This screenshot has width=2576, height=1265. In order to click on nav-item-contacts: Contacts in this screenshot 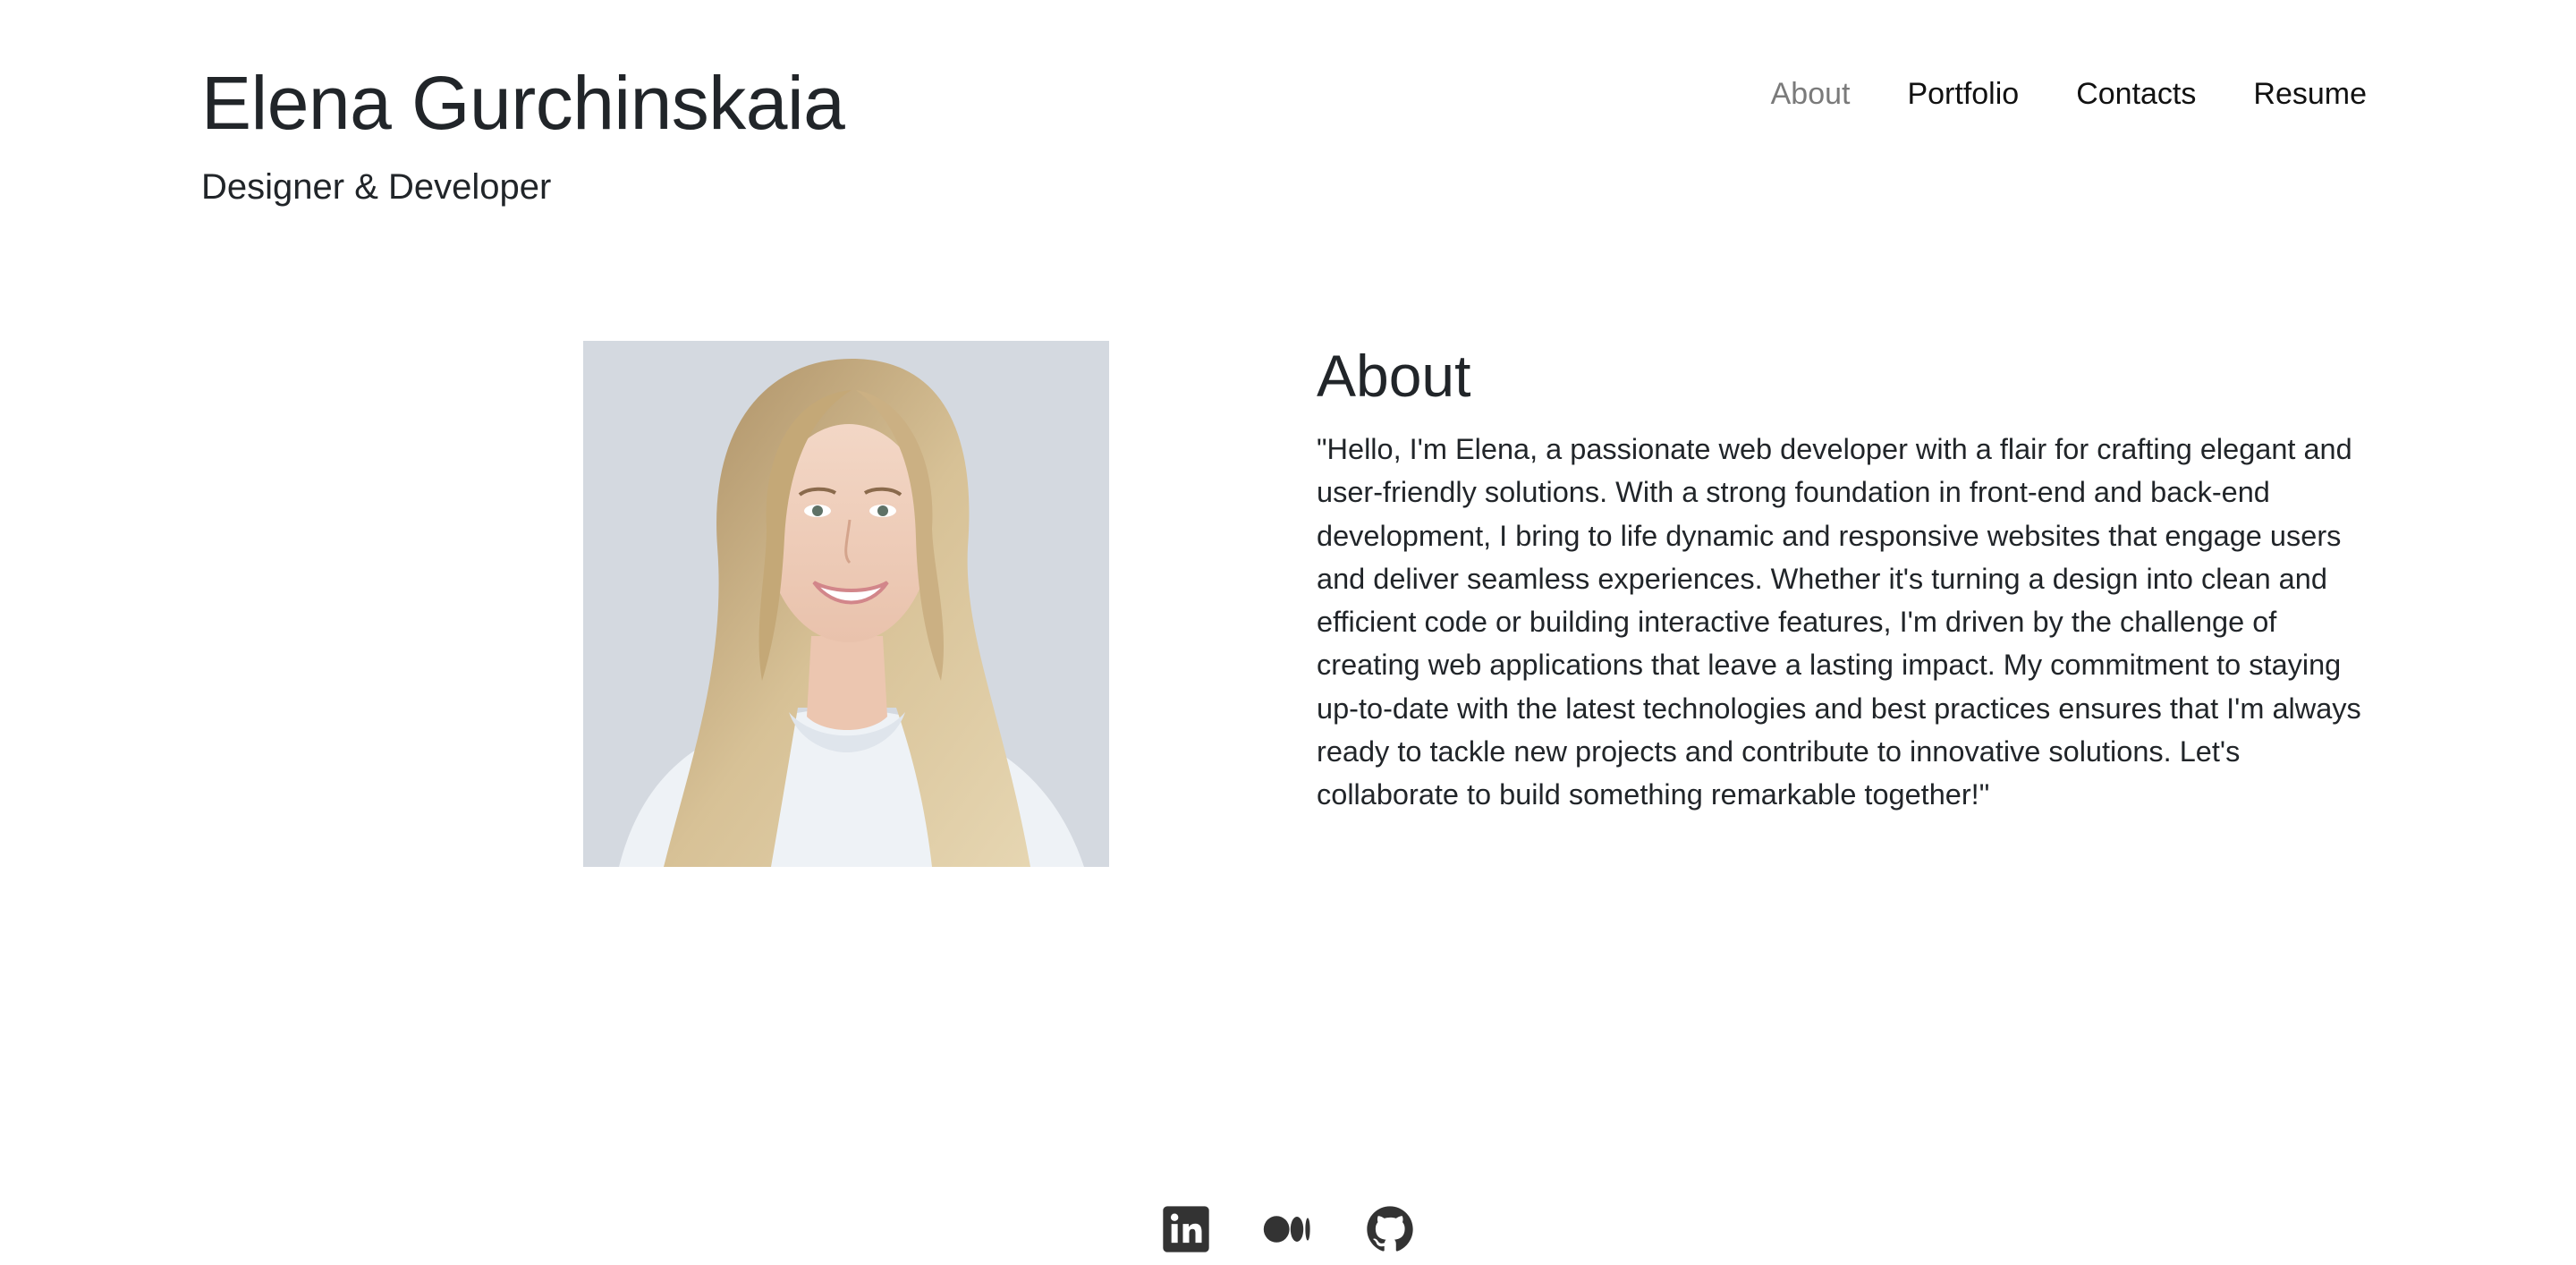, I will do `click(2136, 94)`.